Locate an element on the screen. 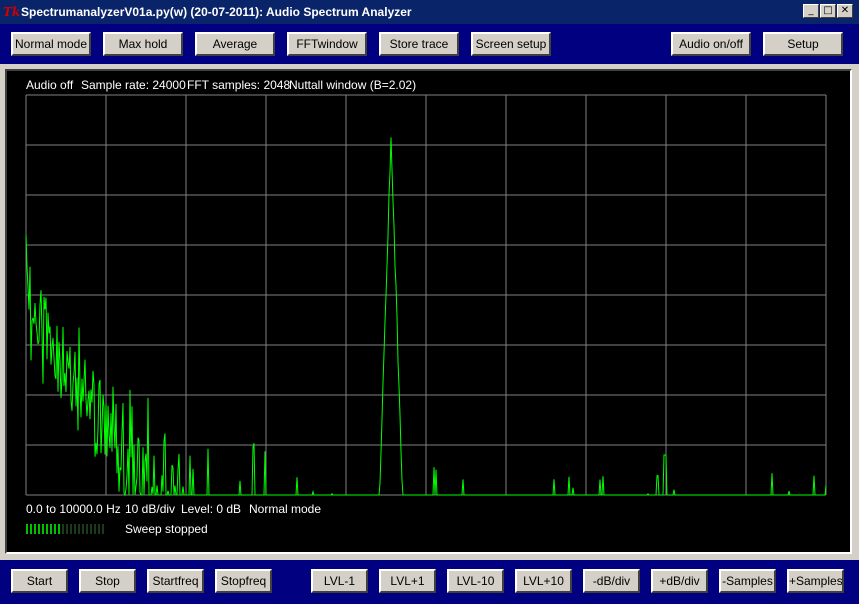 The width and height of the screenshot is (859, 604). samples-increase-button: +Samples is located at coordinates (815, 581).